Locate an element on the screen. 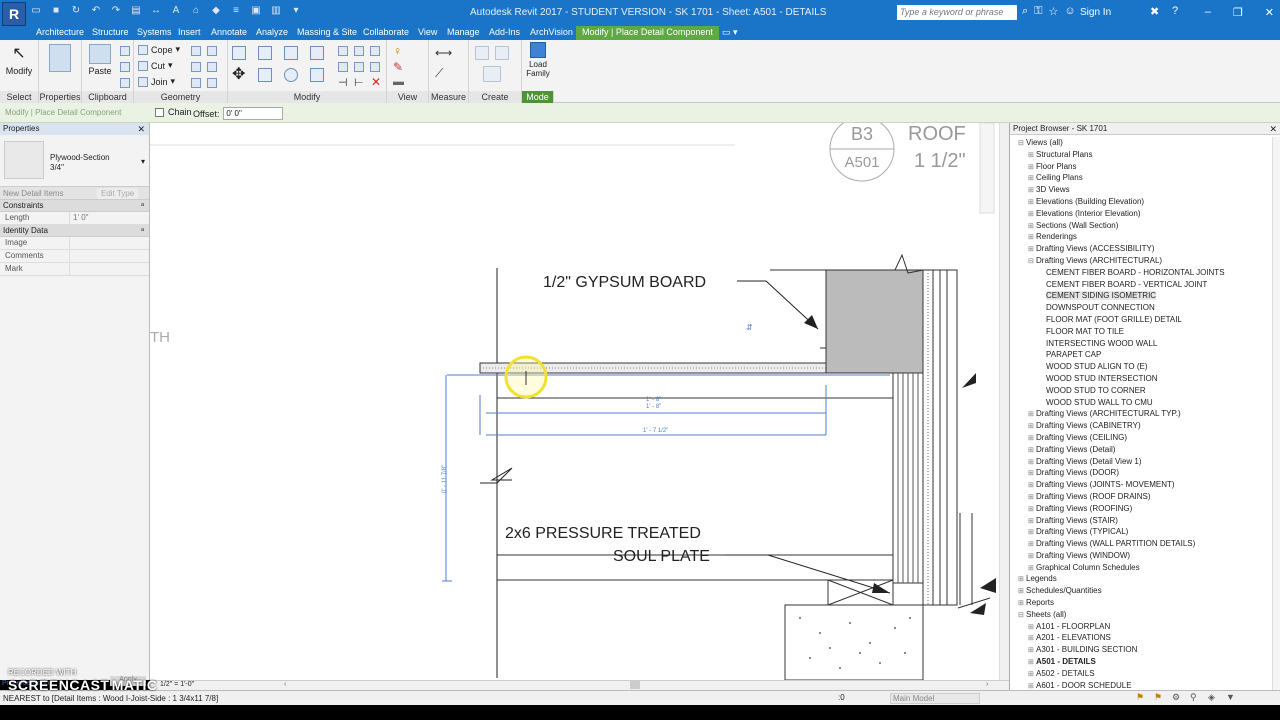 This screenshot has width=1280, height=720. section-icon: ◆ is located at coordinates (216, 11).